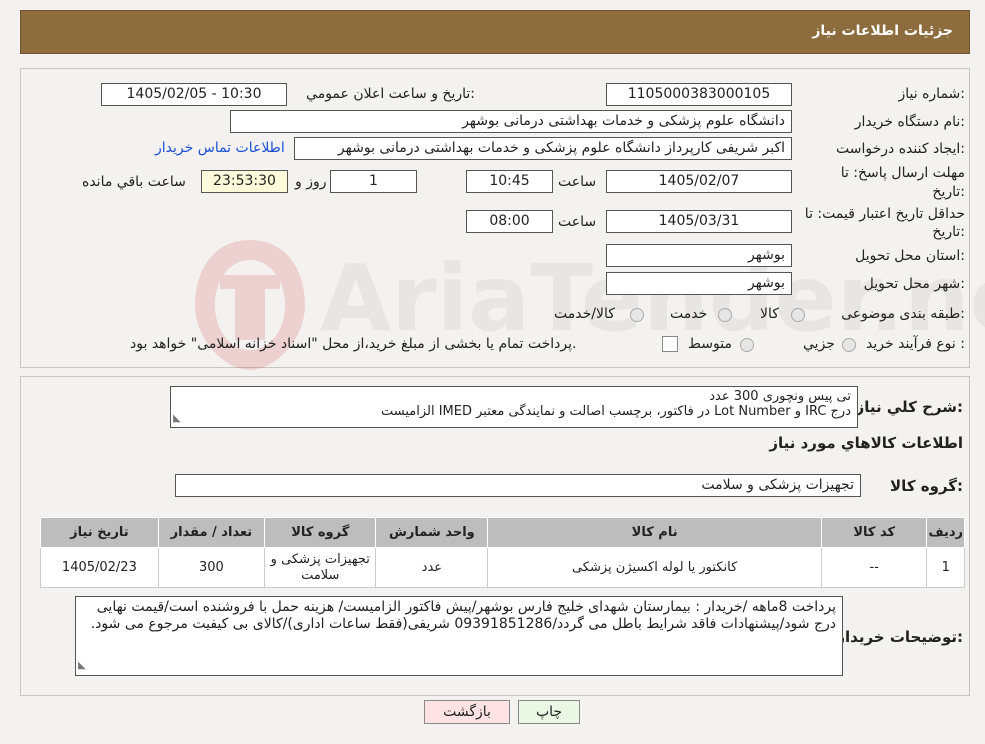 The image size is (985, 744). I want to click on deadline-time-label: ساعت, so click(577, 182).